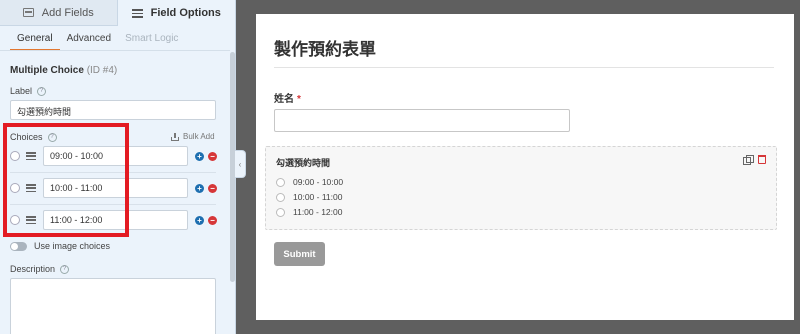 The width and height of the screenshot is (800, 334). I want to click on bulk-add-label: Bulk Add, so click(199, 136).